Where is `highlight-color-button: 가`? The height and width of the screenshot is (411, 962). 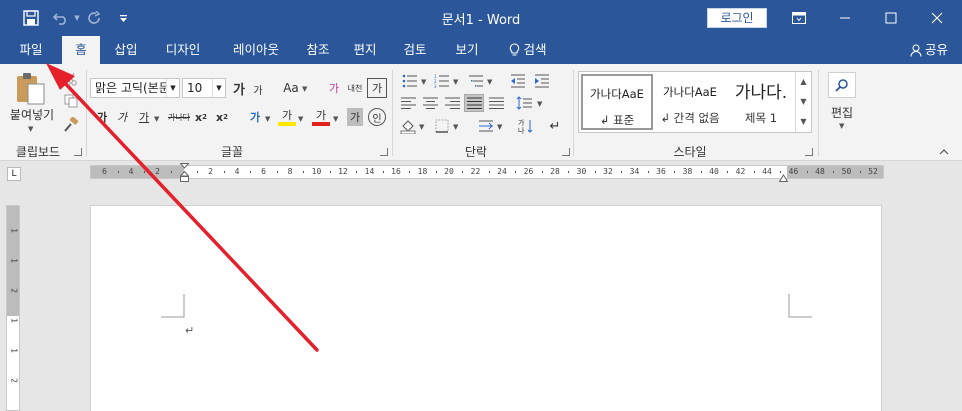 highlight-color-button: 가 is located at coordinates (287, 117).